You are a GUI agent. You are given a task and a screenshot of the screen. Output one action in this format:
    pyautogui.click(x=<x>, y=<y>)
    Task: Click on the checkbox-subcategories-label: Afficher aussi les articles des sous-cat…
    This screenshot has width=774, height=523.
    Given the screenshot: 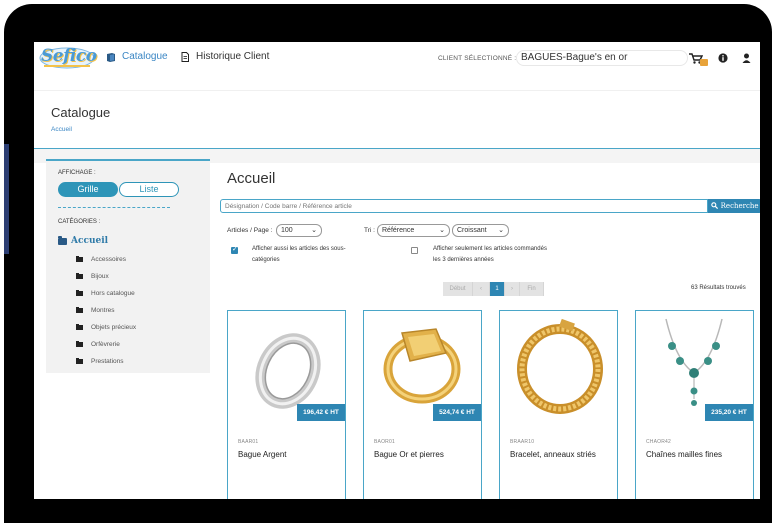 What is the action you would take?
    pyautogui.click(x=299, y=254)
    